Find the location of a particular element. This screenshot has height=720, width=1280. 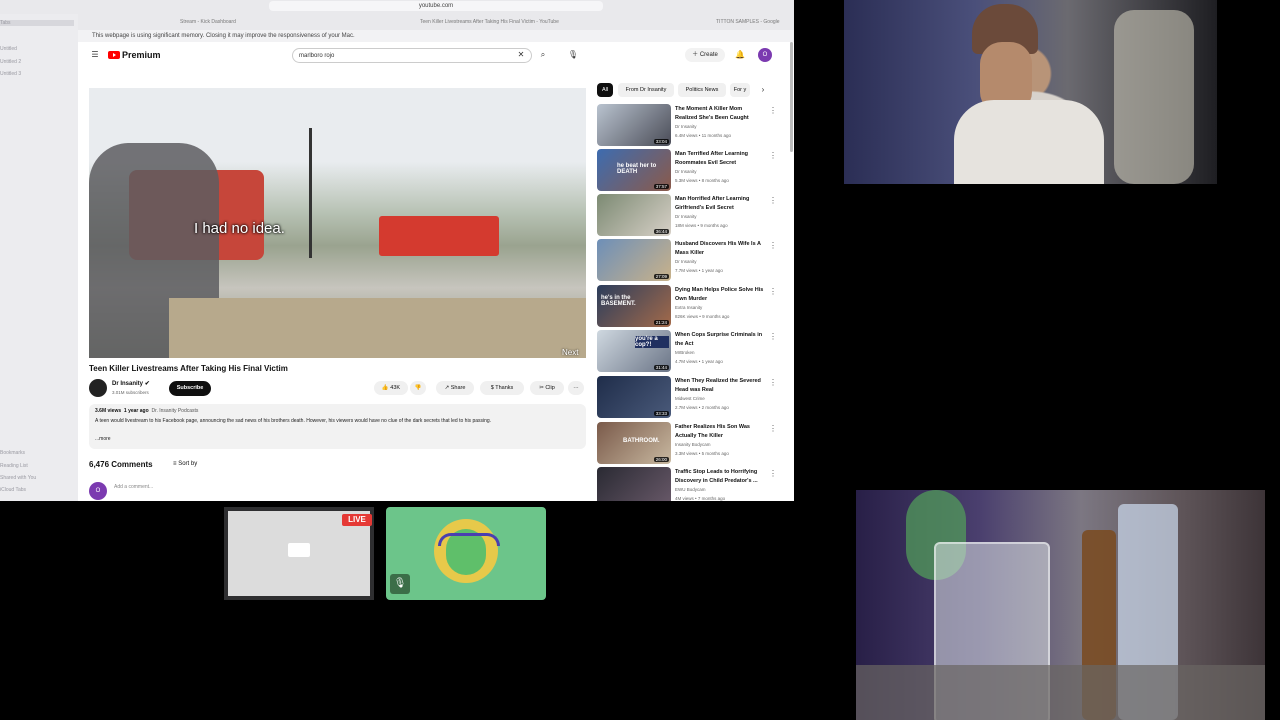

sidebar-item: Untitled is located at coordinates (8, 49).